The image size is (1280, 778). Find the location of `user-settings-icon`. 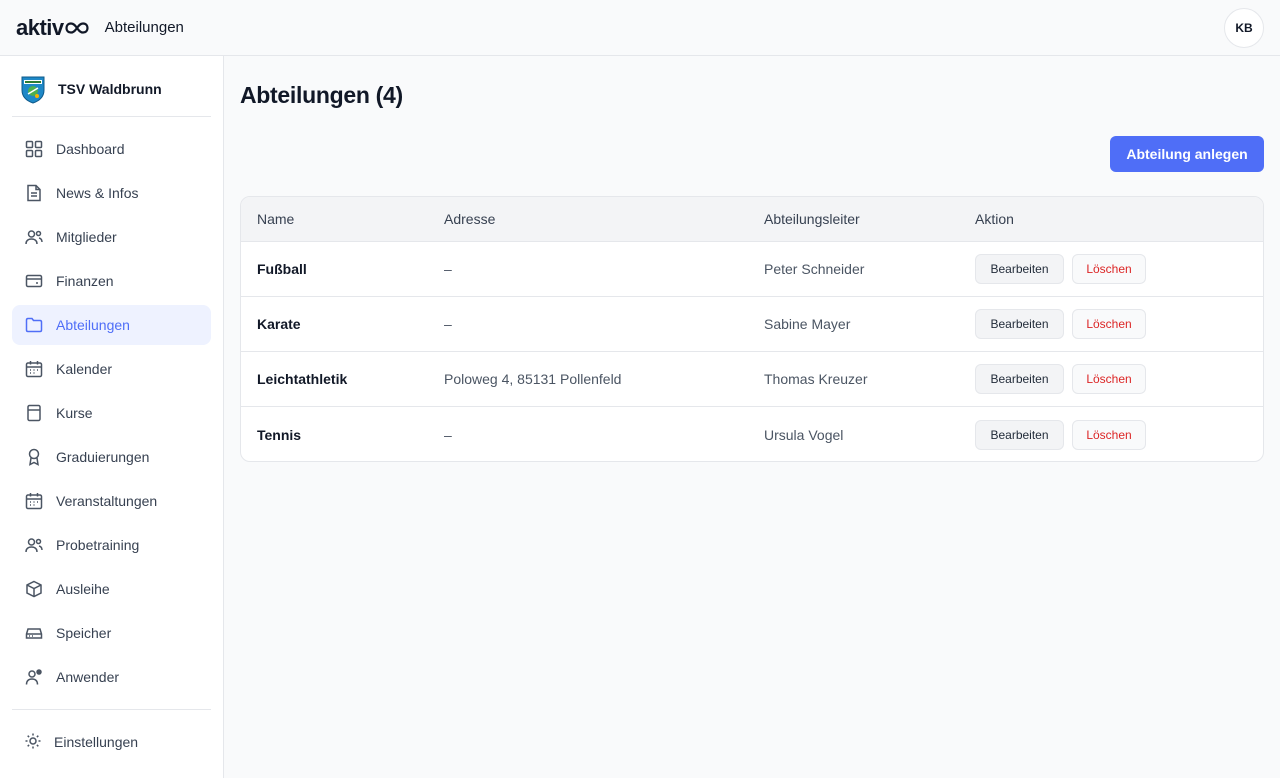

user-settings-icon is located at coordinates (34, 677).